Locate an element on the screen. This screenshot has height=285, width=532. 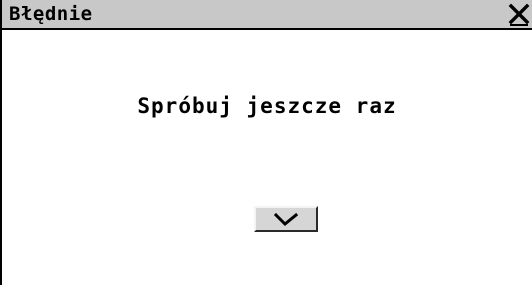
close-button is located at coordinates (519, 15).